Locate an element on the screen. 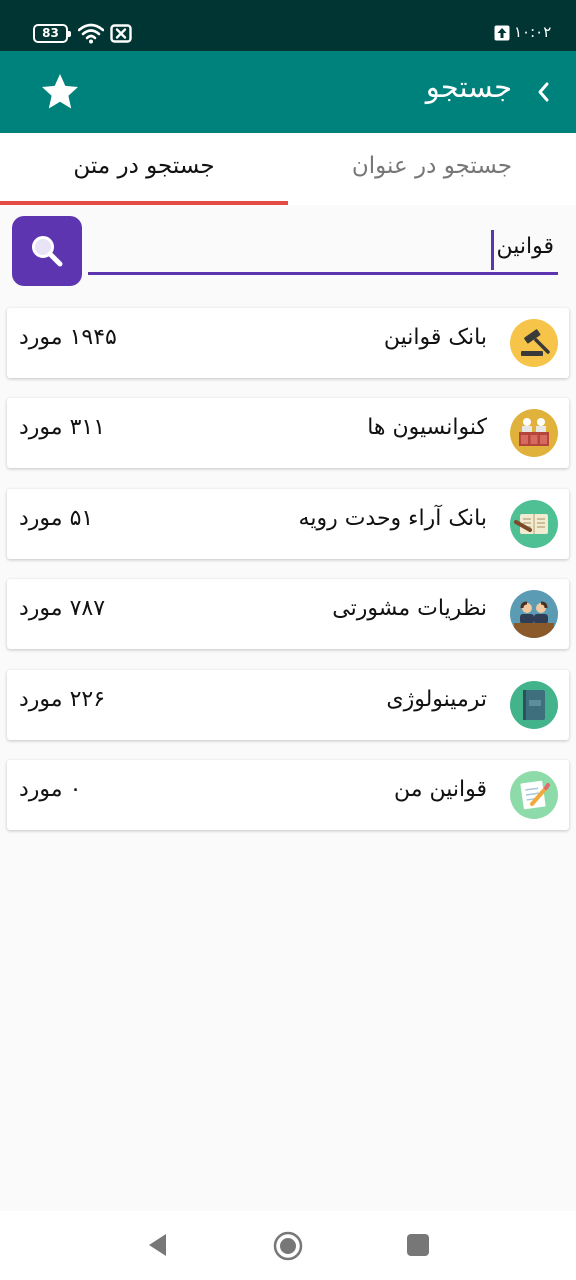 This screenshot has width=576, height=1280. list-item-my-laws: قوانین من ۰ مورد is located at coordinates (288, 795).